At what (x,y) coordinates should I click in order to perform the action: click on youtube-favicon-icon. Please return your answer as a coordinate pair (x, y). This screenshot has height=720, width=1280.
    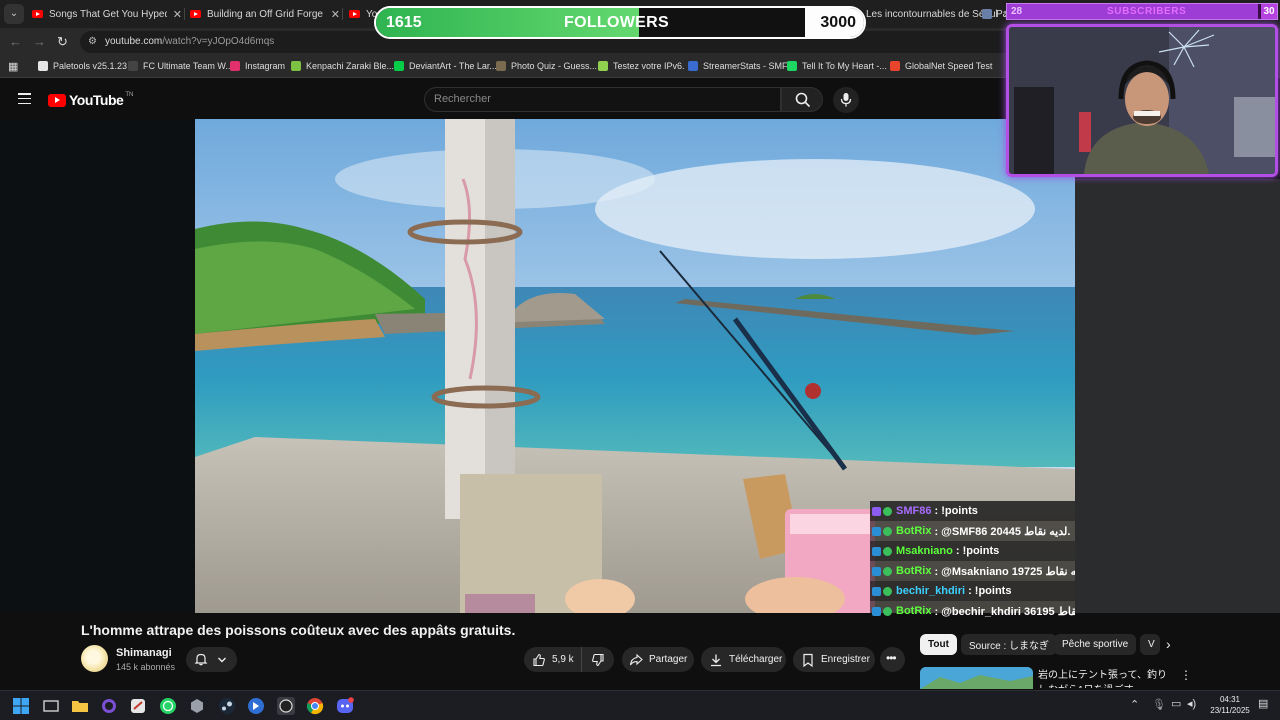
    Looking at the image, I should click on (37, 14).